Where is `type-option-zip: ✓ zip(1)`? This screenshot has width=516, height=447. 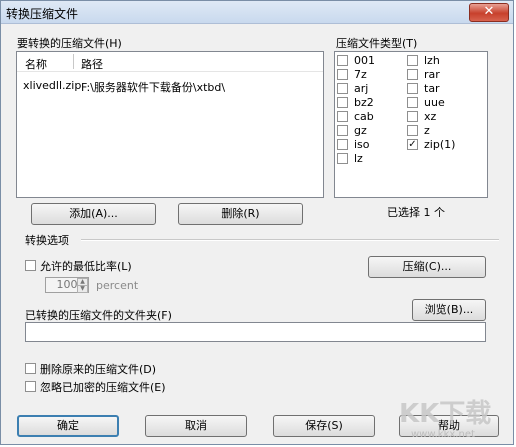
type-option-zip: ✓ zip(1) is located at coordinates (446, 145).